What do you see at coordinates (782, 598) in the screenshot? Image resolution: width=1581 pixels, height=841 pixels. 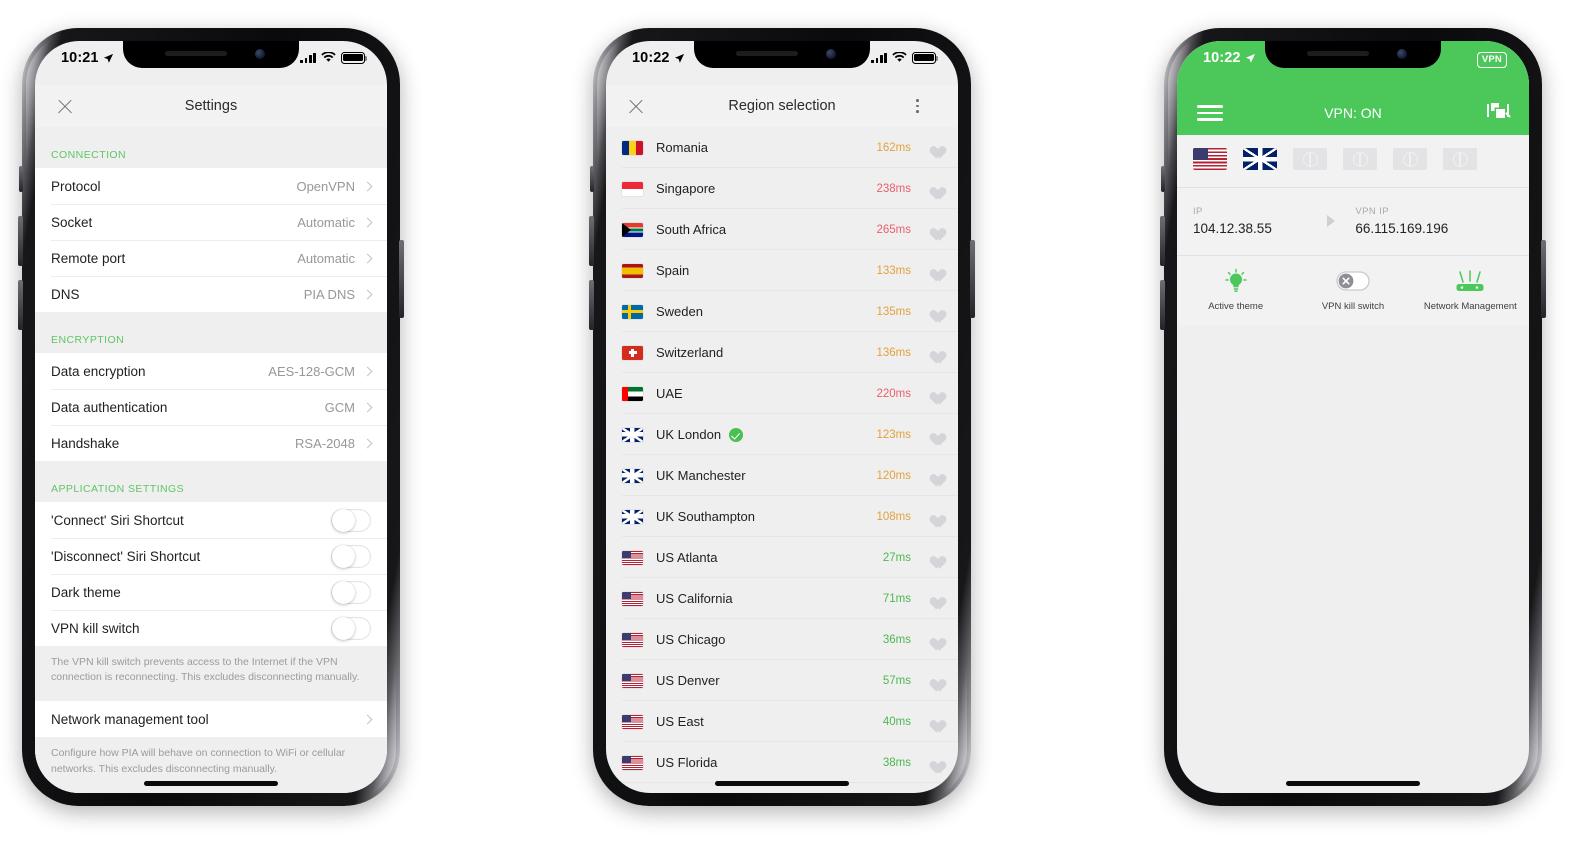 I see `region-row: US California 71ms` at bounding box center [782, 598].